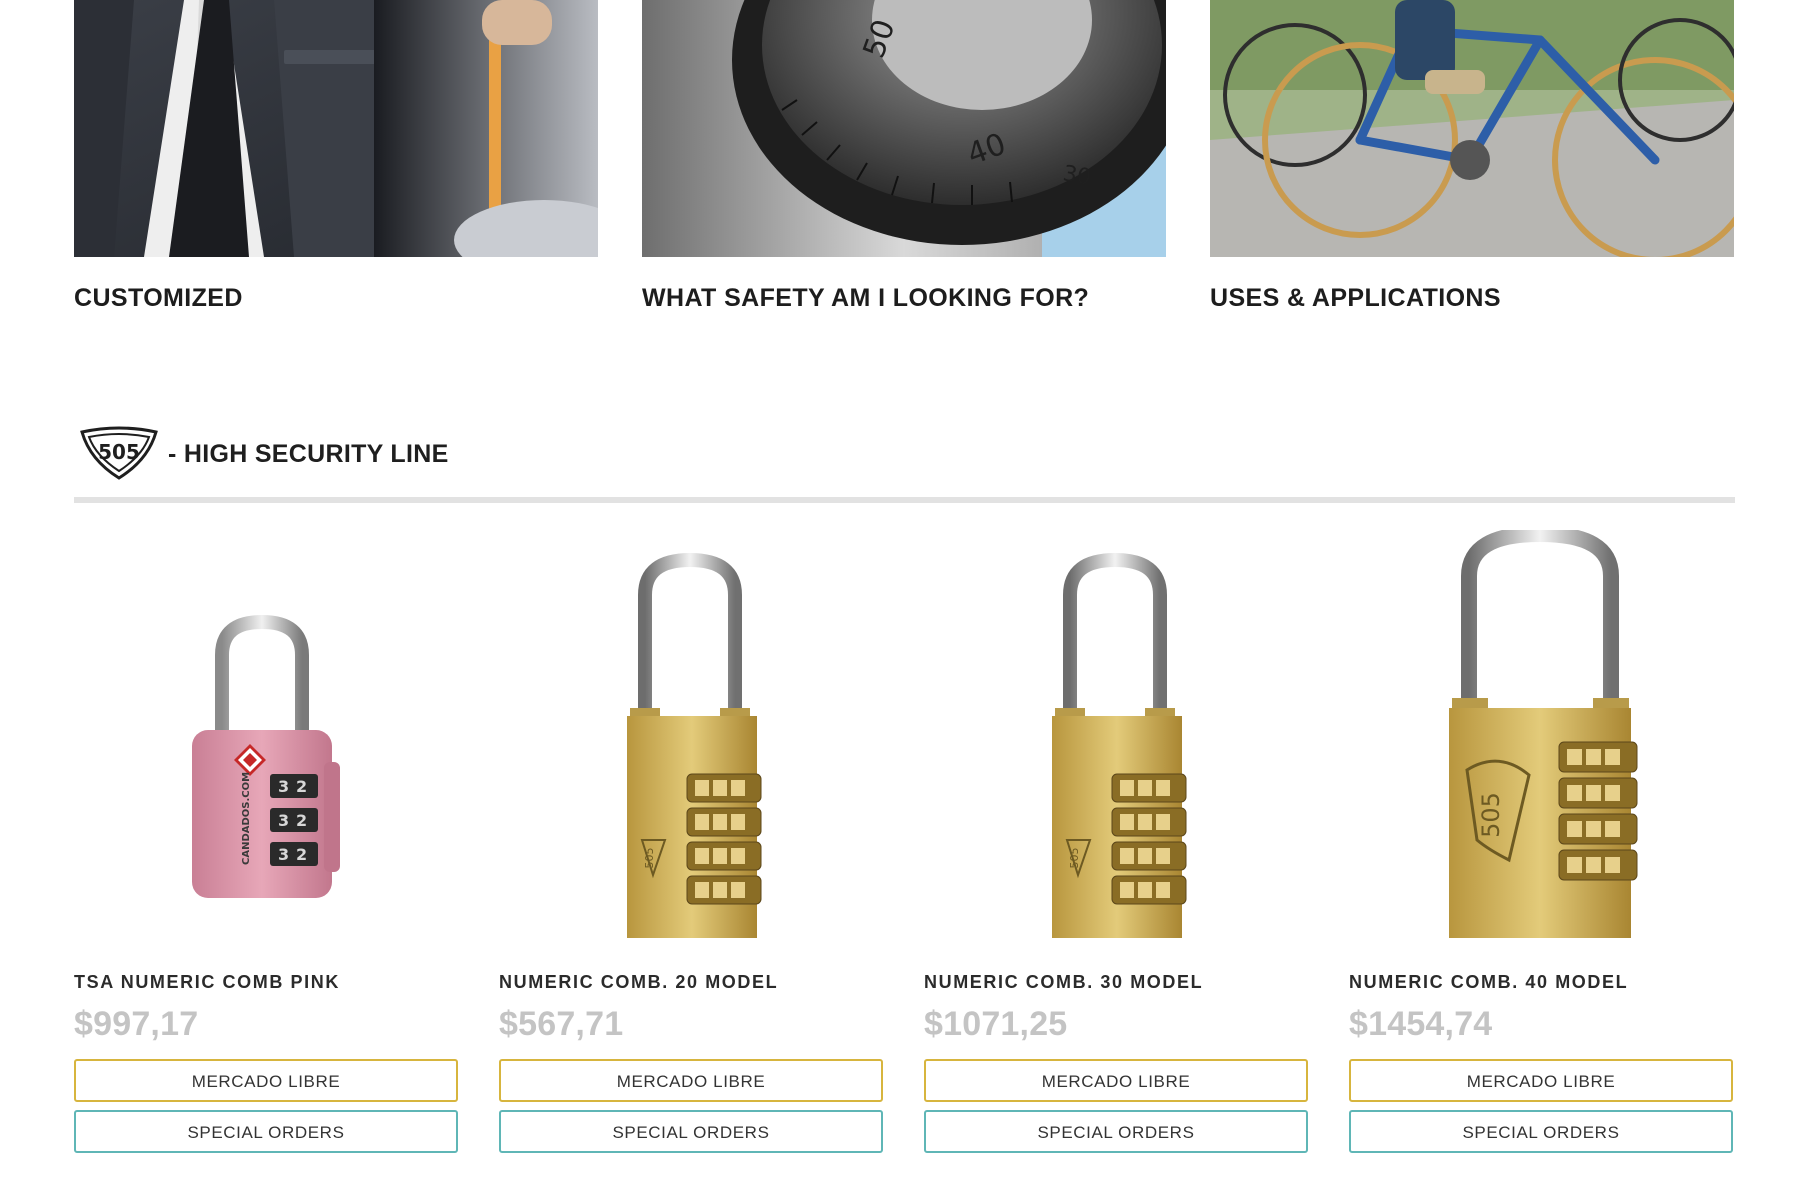  What do you see at coordinates (1116, 982) in the screenshot?
I see `product-name: NUMERIC COMB. 30 MODEL` at bounding box center [1116, 982].